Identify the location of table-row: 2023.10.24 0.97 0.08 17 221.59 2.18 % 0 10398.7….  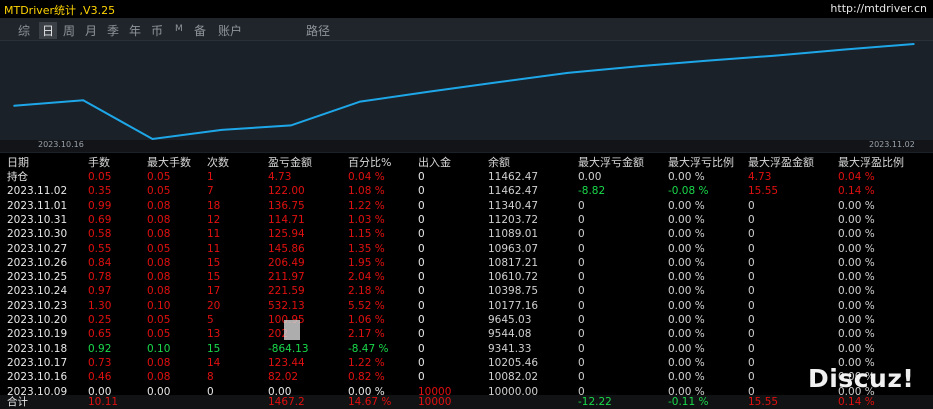
(466, 291).